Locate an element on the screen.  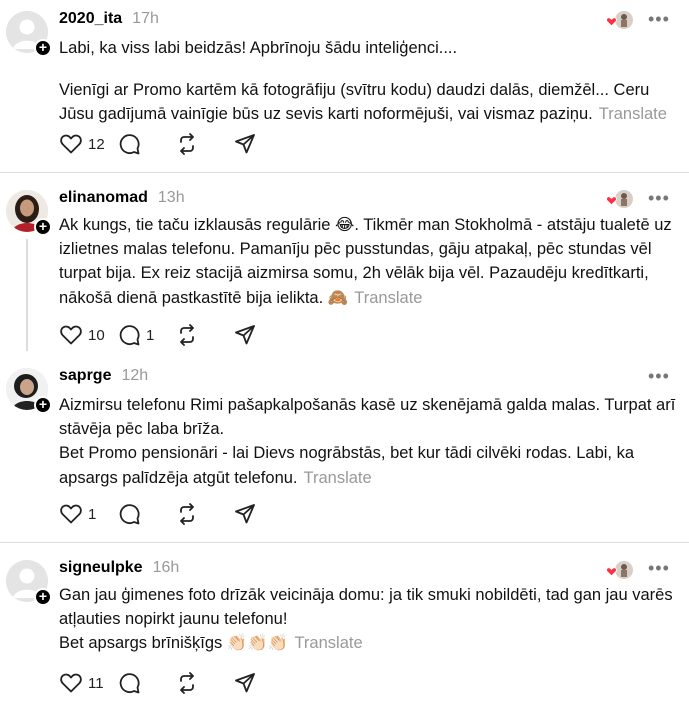
username: signeulpke is located at coordinates (101, 568).